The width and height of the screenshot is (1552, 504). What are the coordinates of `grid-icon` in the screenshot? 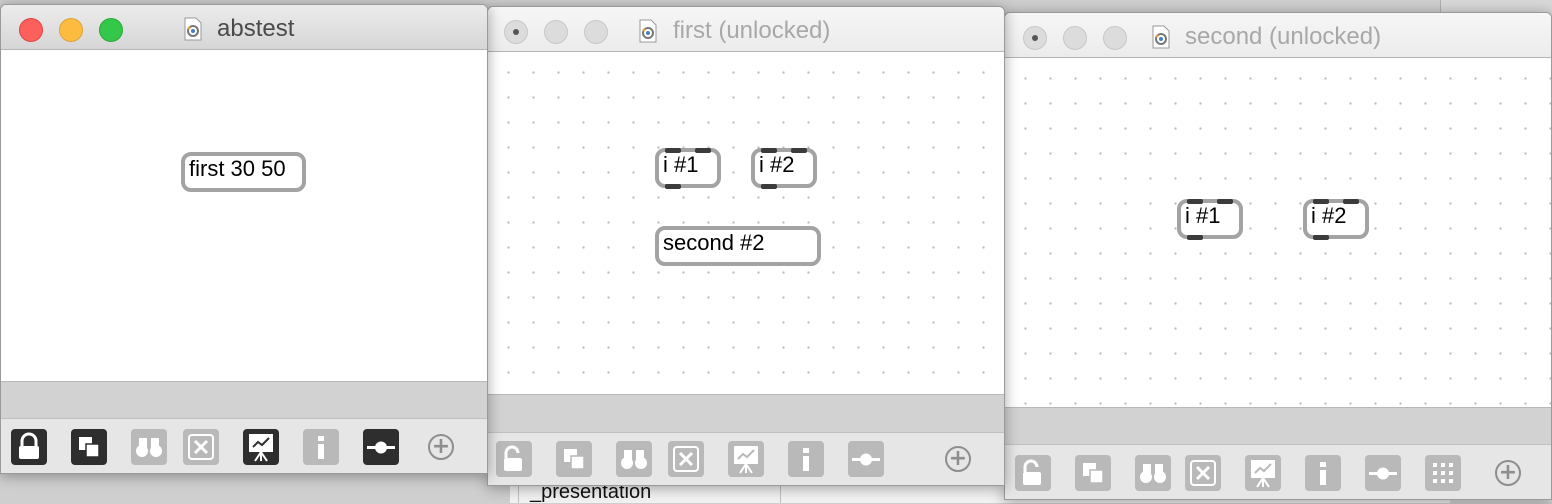 It's located at (1443, 473).